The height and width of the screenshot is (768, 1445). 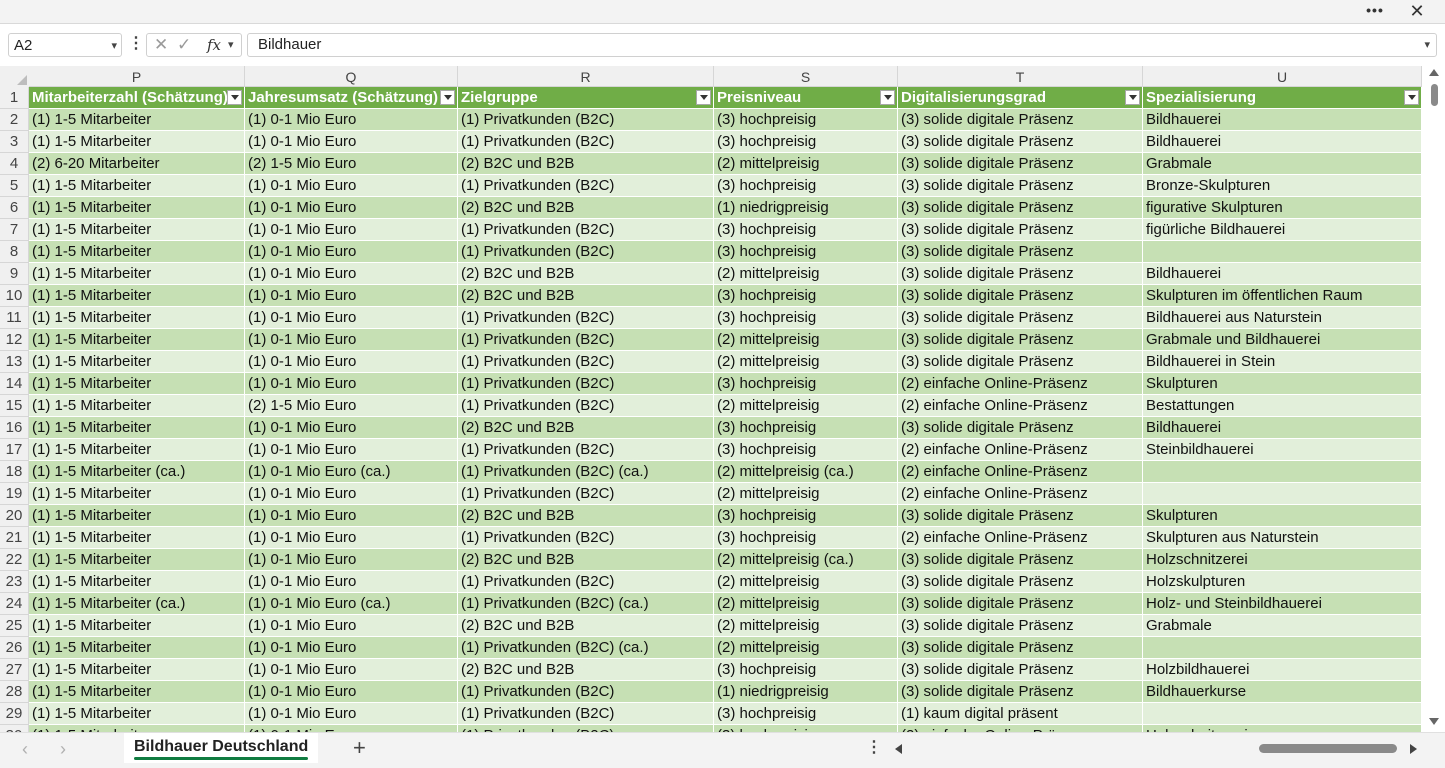 I want to click on table-header-cell: Digitalisierungsgrad, so click(x=1020, y=98).